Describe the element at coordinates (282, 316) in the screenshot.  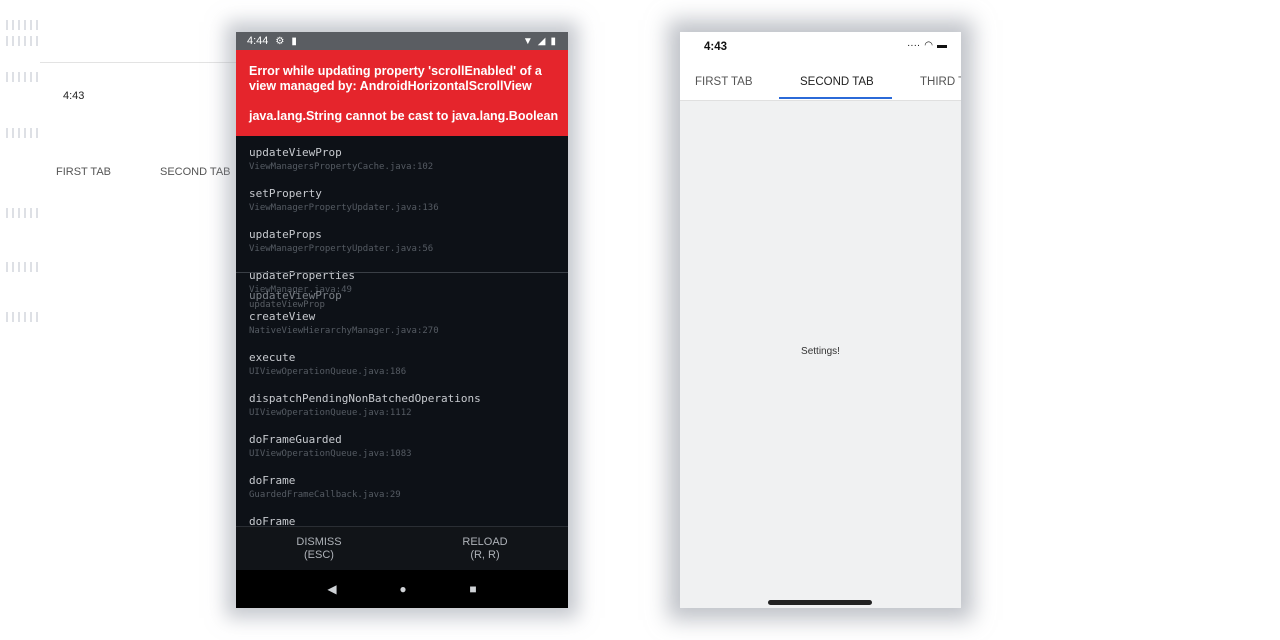
I see `frame-function: createView` at that location.